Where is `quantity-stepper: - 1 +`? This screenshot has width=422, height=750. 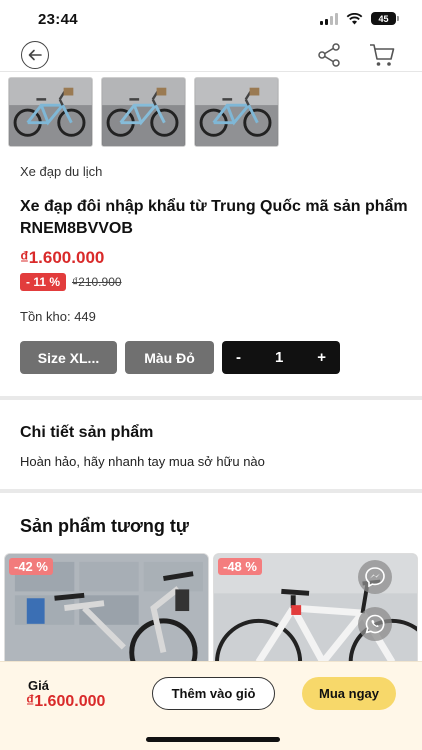 quantity-stepper: - 1 + is located at coordinates (281, 357).